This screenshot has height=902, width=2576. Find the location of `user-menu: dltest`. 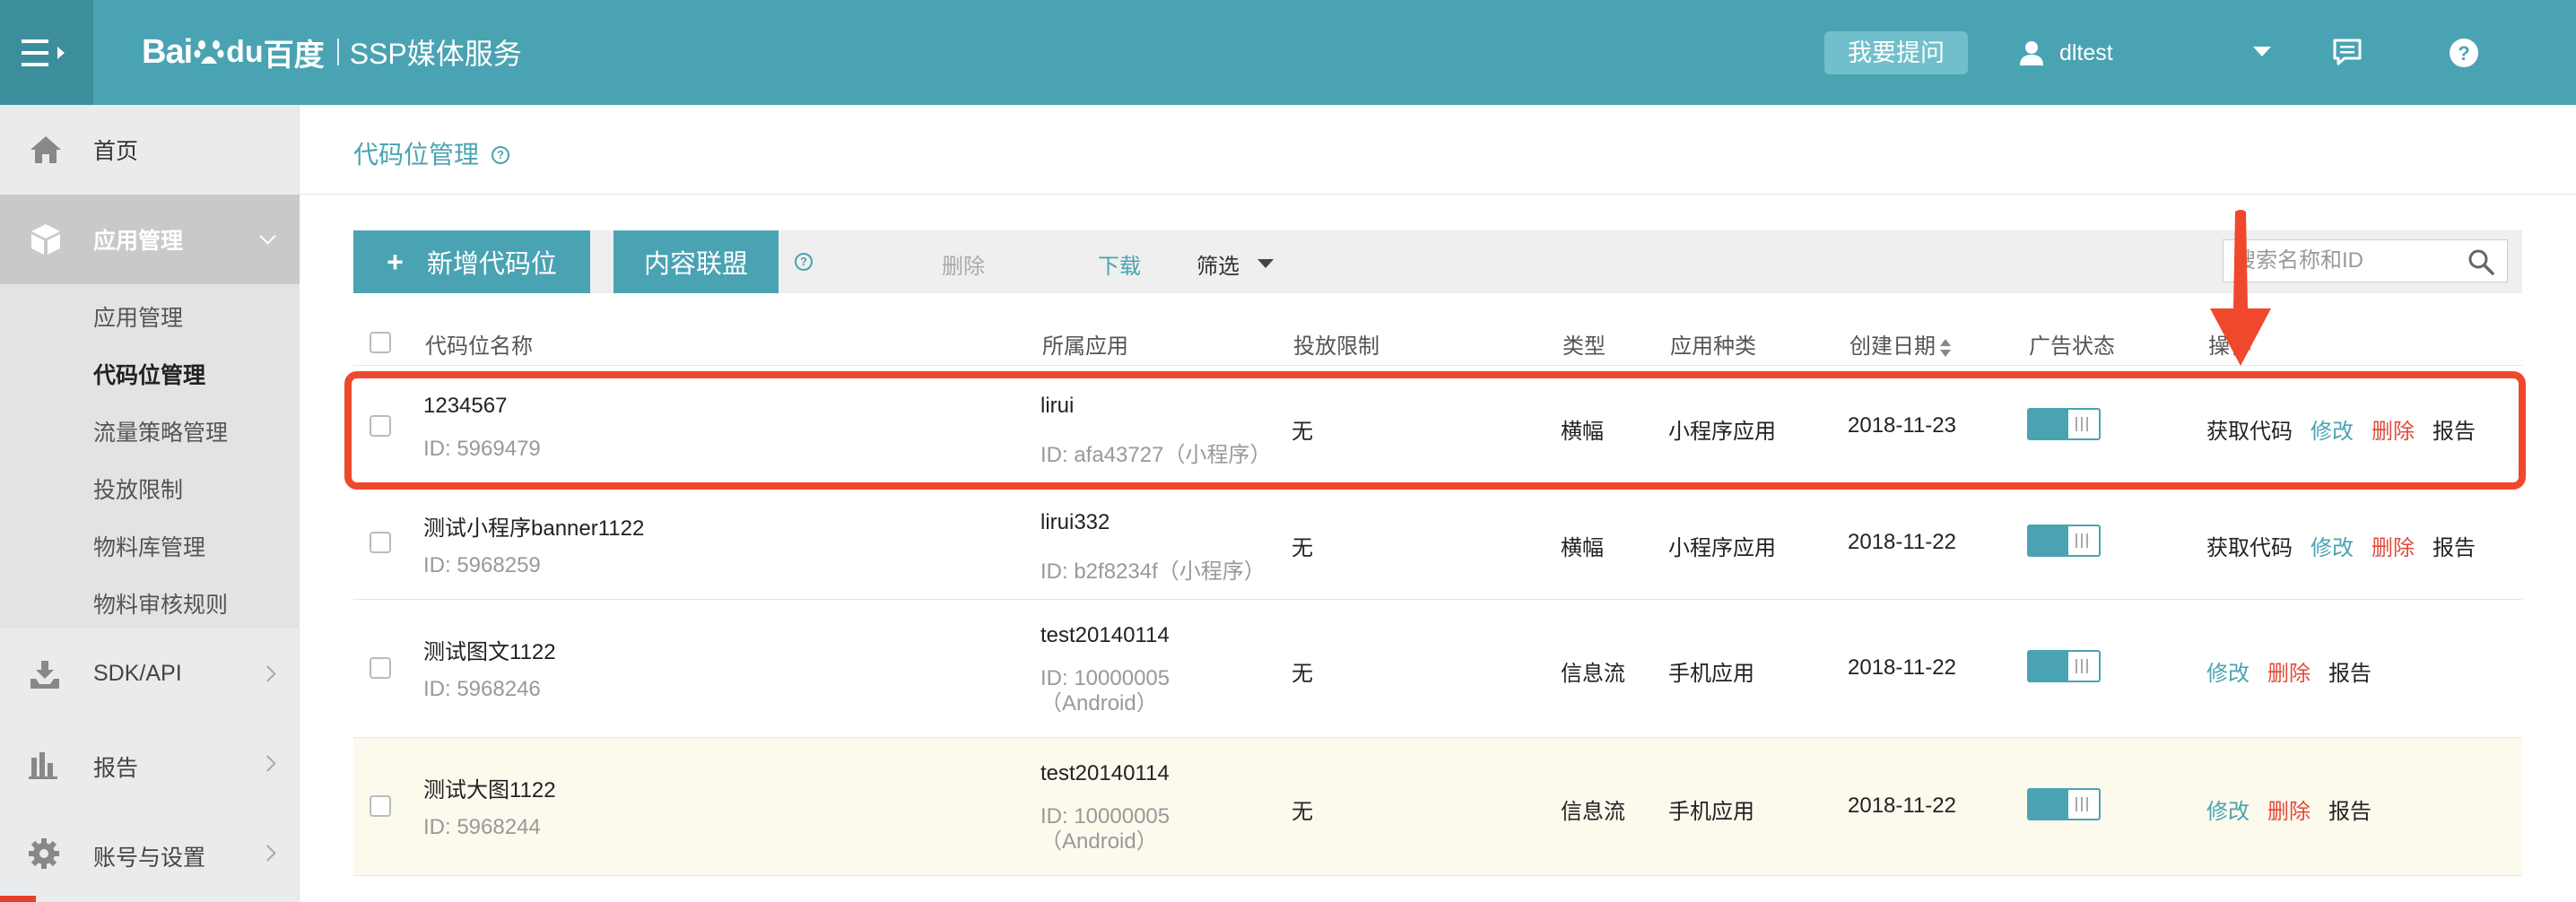

user-menu: dltest is located at coordinates (2066, 53).